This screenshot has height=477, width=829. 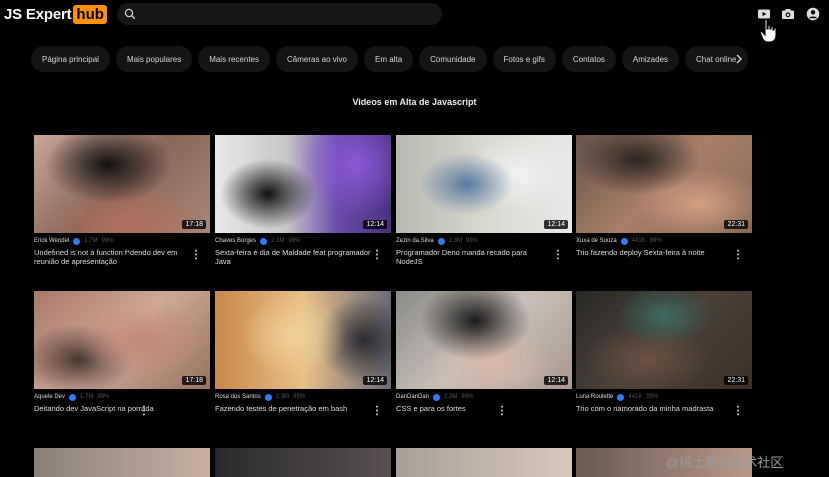 I want to click on nav-item-friendships: Amizades, so click(x=650, y=59).